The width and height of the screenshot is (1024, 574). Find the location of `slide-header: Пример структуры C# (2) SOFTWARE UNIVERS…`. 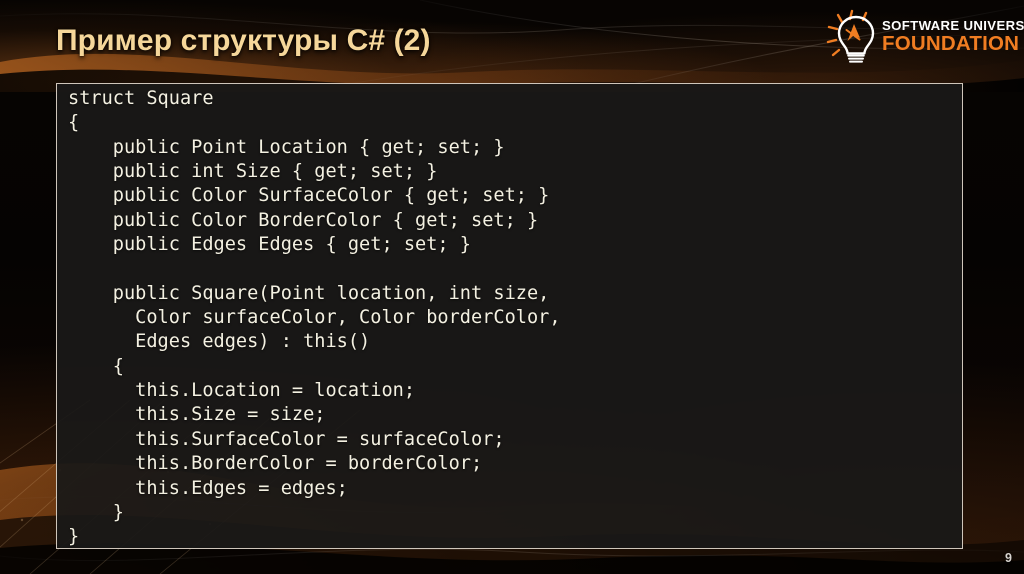

slide-header: Пример структуры C# (2) SOFTWARE UNIVERS… is located at coordinates (512, 40).